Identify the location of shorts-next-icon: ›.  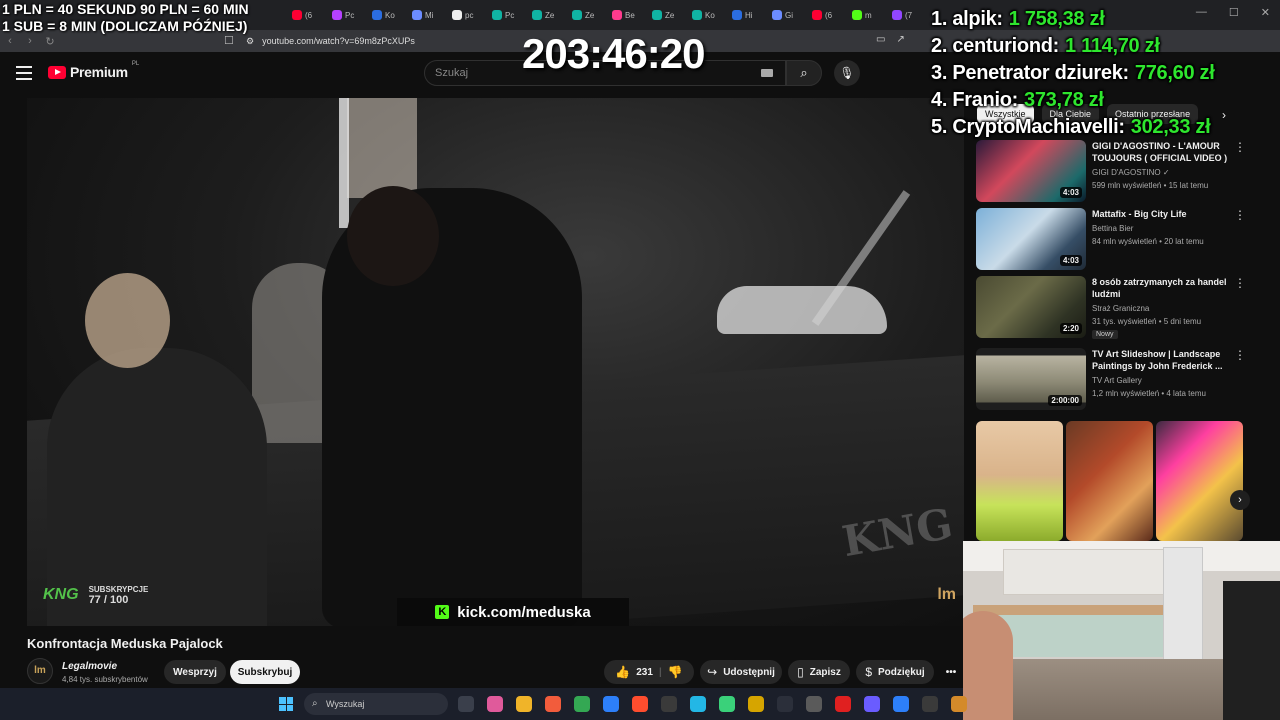
(1240, 500).